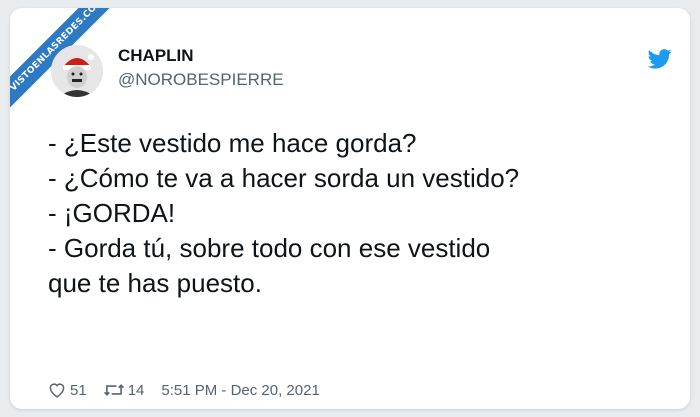  What do you see at coordinates (136, 390) in the screenshot?
I see `retweet-count: 14` at bounding box center [136, 390].